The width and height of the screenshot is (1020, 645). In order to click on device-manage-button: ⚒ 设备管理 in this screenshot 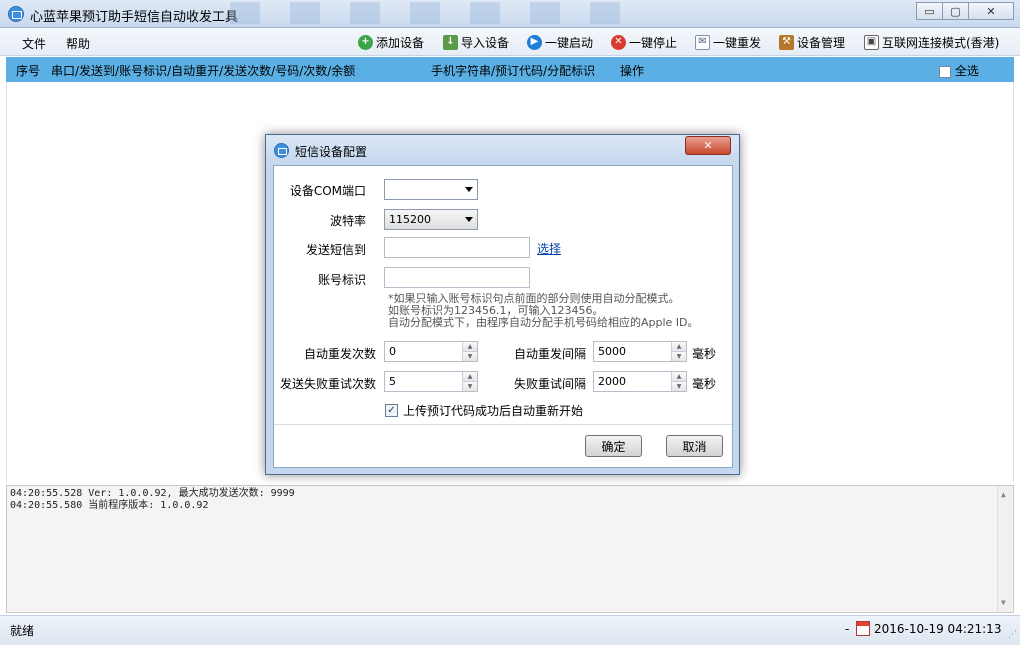, I will do `click(812, 42)`.